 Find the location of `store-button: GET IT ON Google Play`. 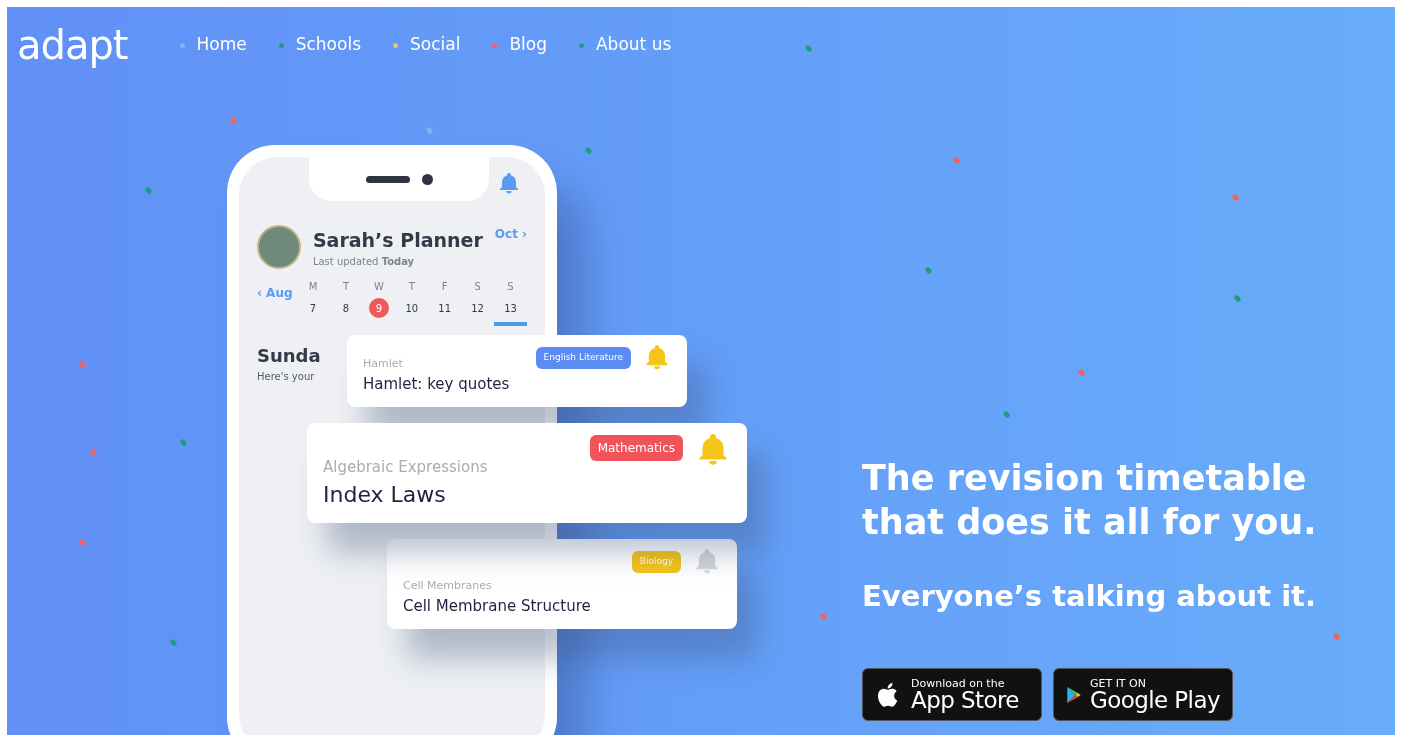

store-button: GET IT ON Google Play is located at coordinates (1143, 694).